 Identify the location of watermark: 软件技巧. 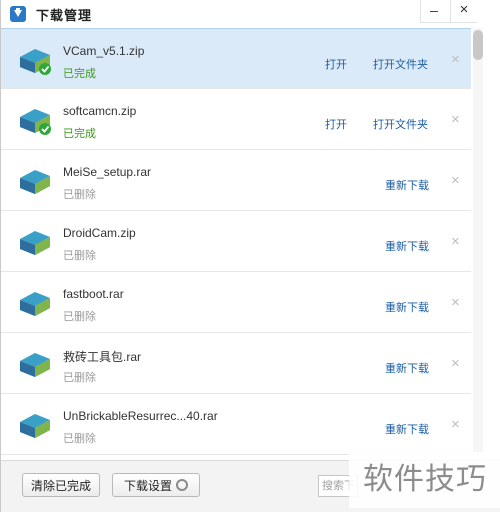
(424, 480).